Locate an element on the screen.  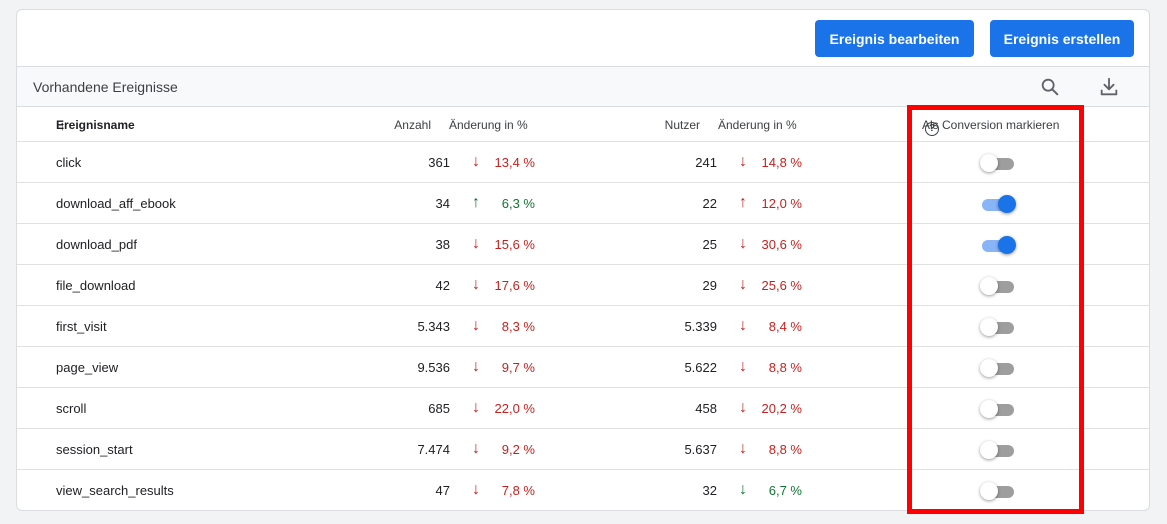
section-title: Vorhandene Ereignisse is located at coordinates (105, 87).